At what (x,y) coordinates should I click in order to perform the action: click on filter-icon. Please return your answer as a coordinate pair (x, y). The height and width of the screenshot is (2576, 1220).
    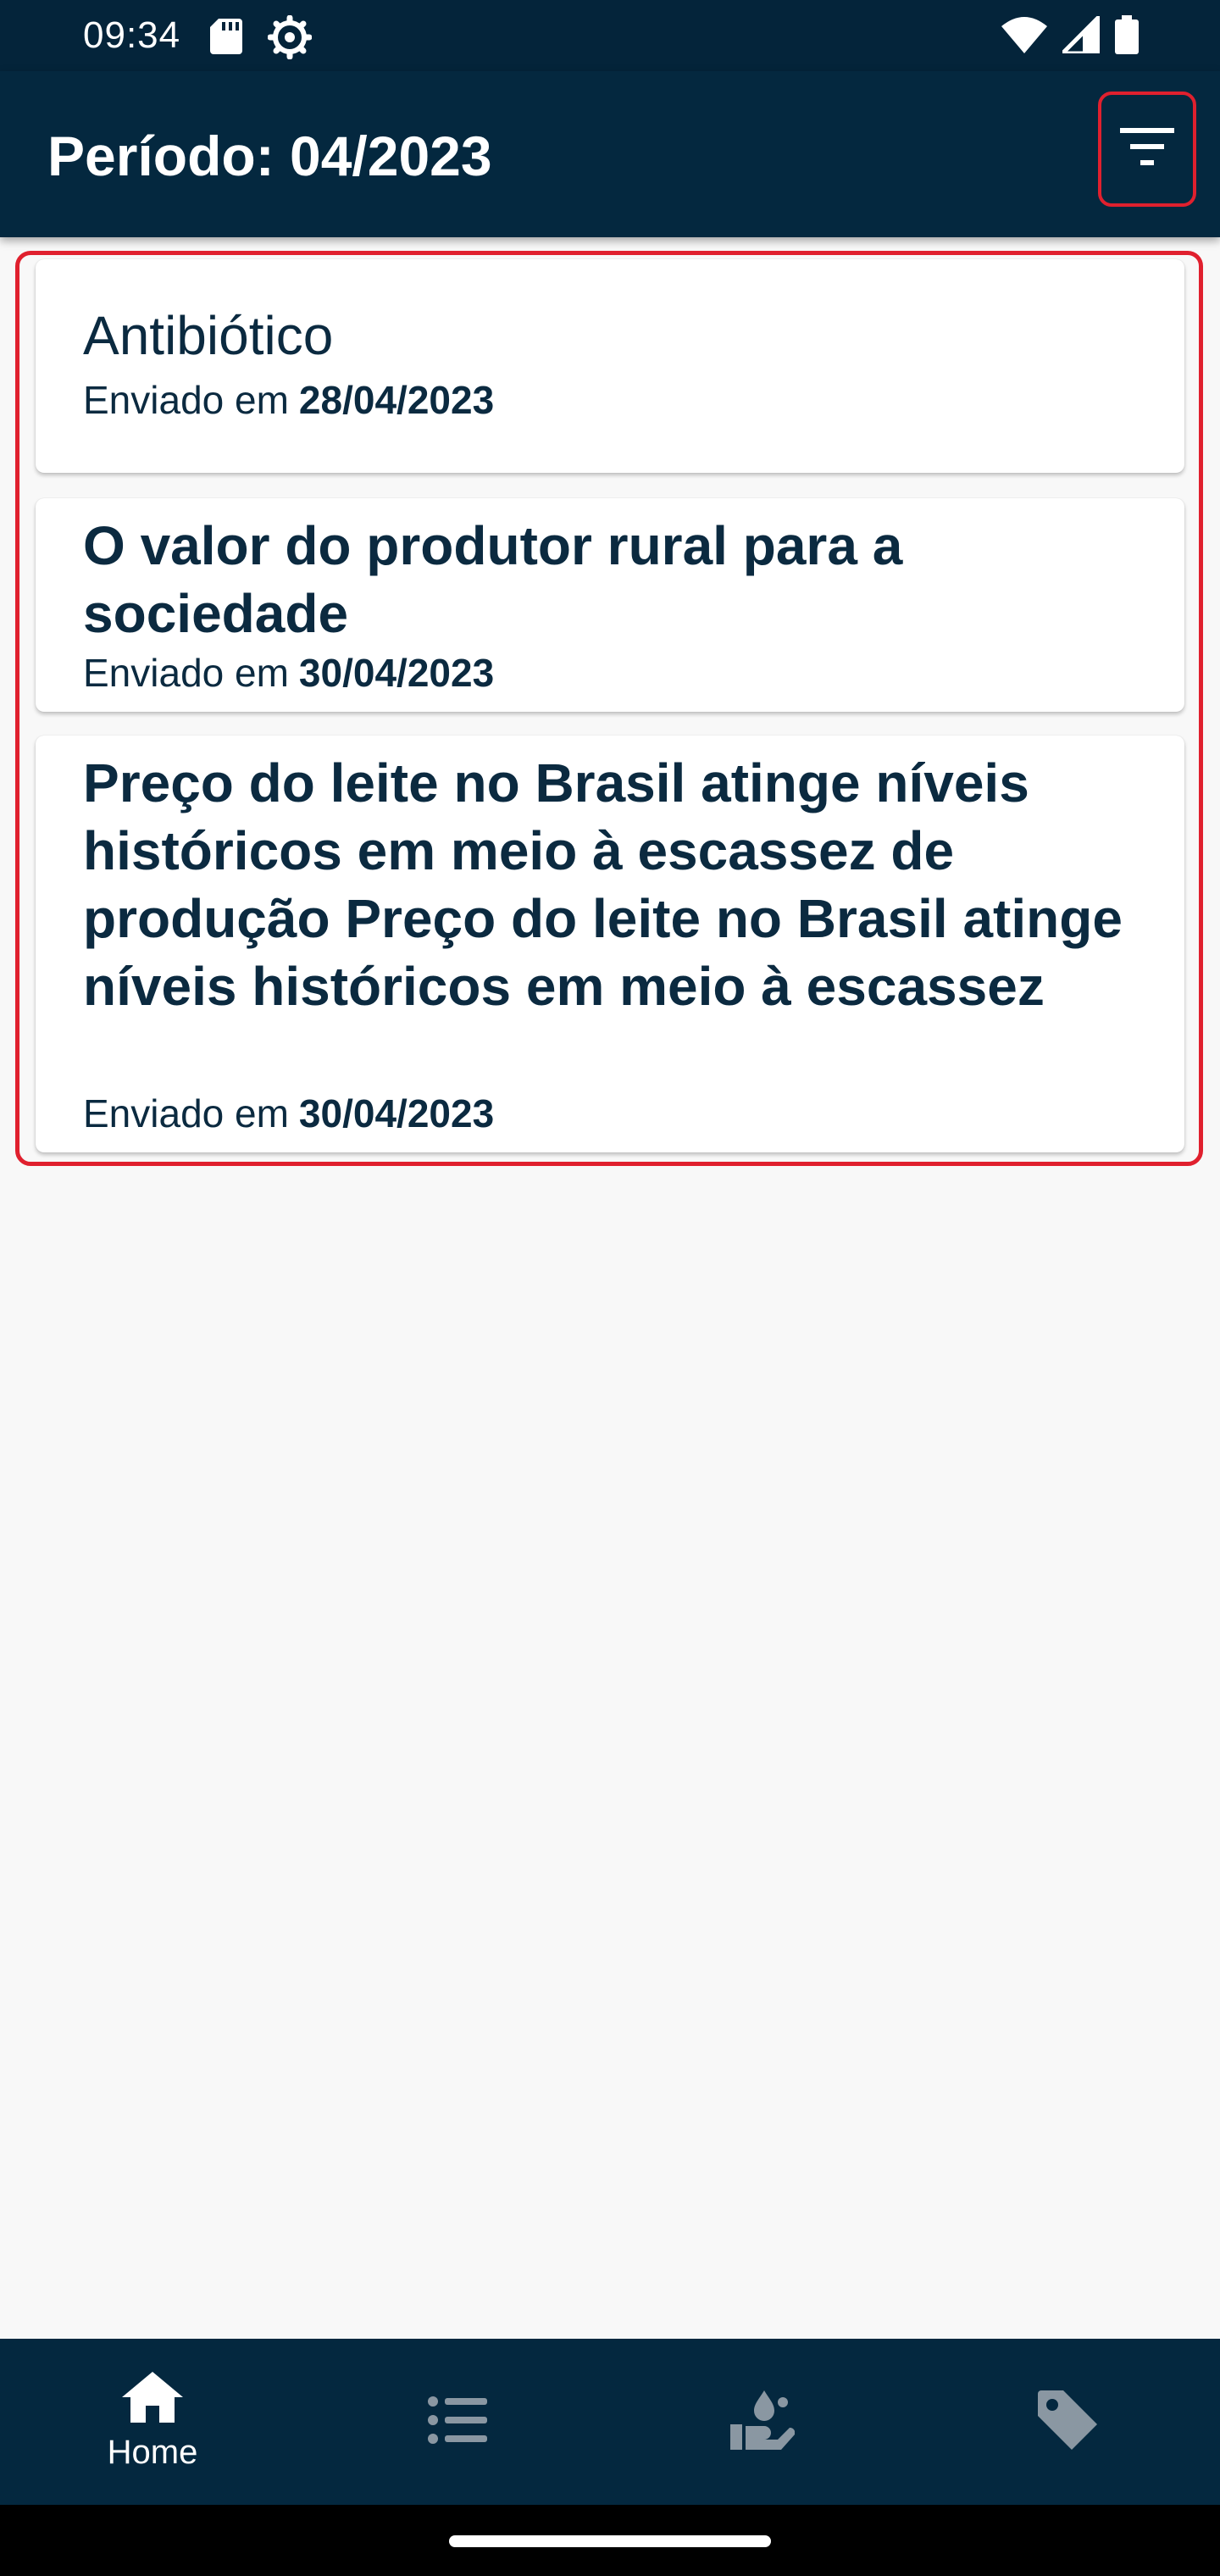
    Looking at the image, I should click on (1147, 149).